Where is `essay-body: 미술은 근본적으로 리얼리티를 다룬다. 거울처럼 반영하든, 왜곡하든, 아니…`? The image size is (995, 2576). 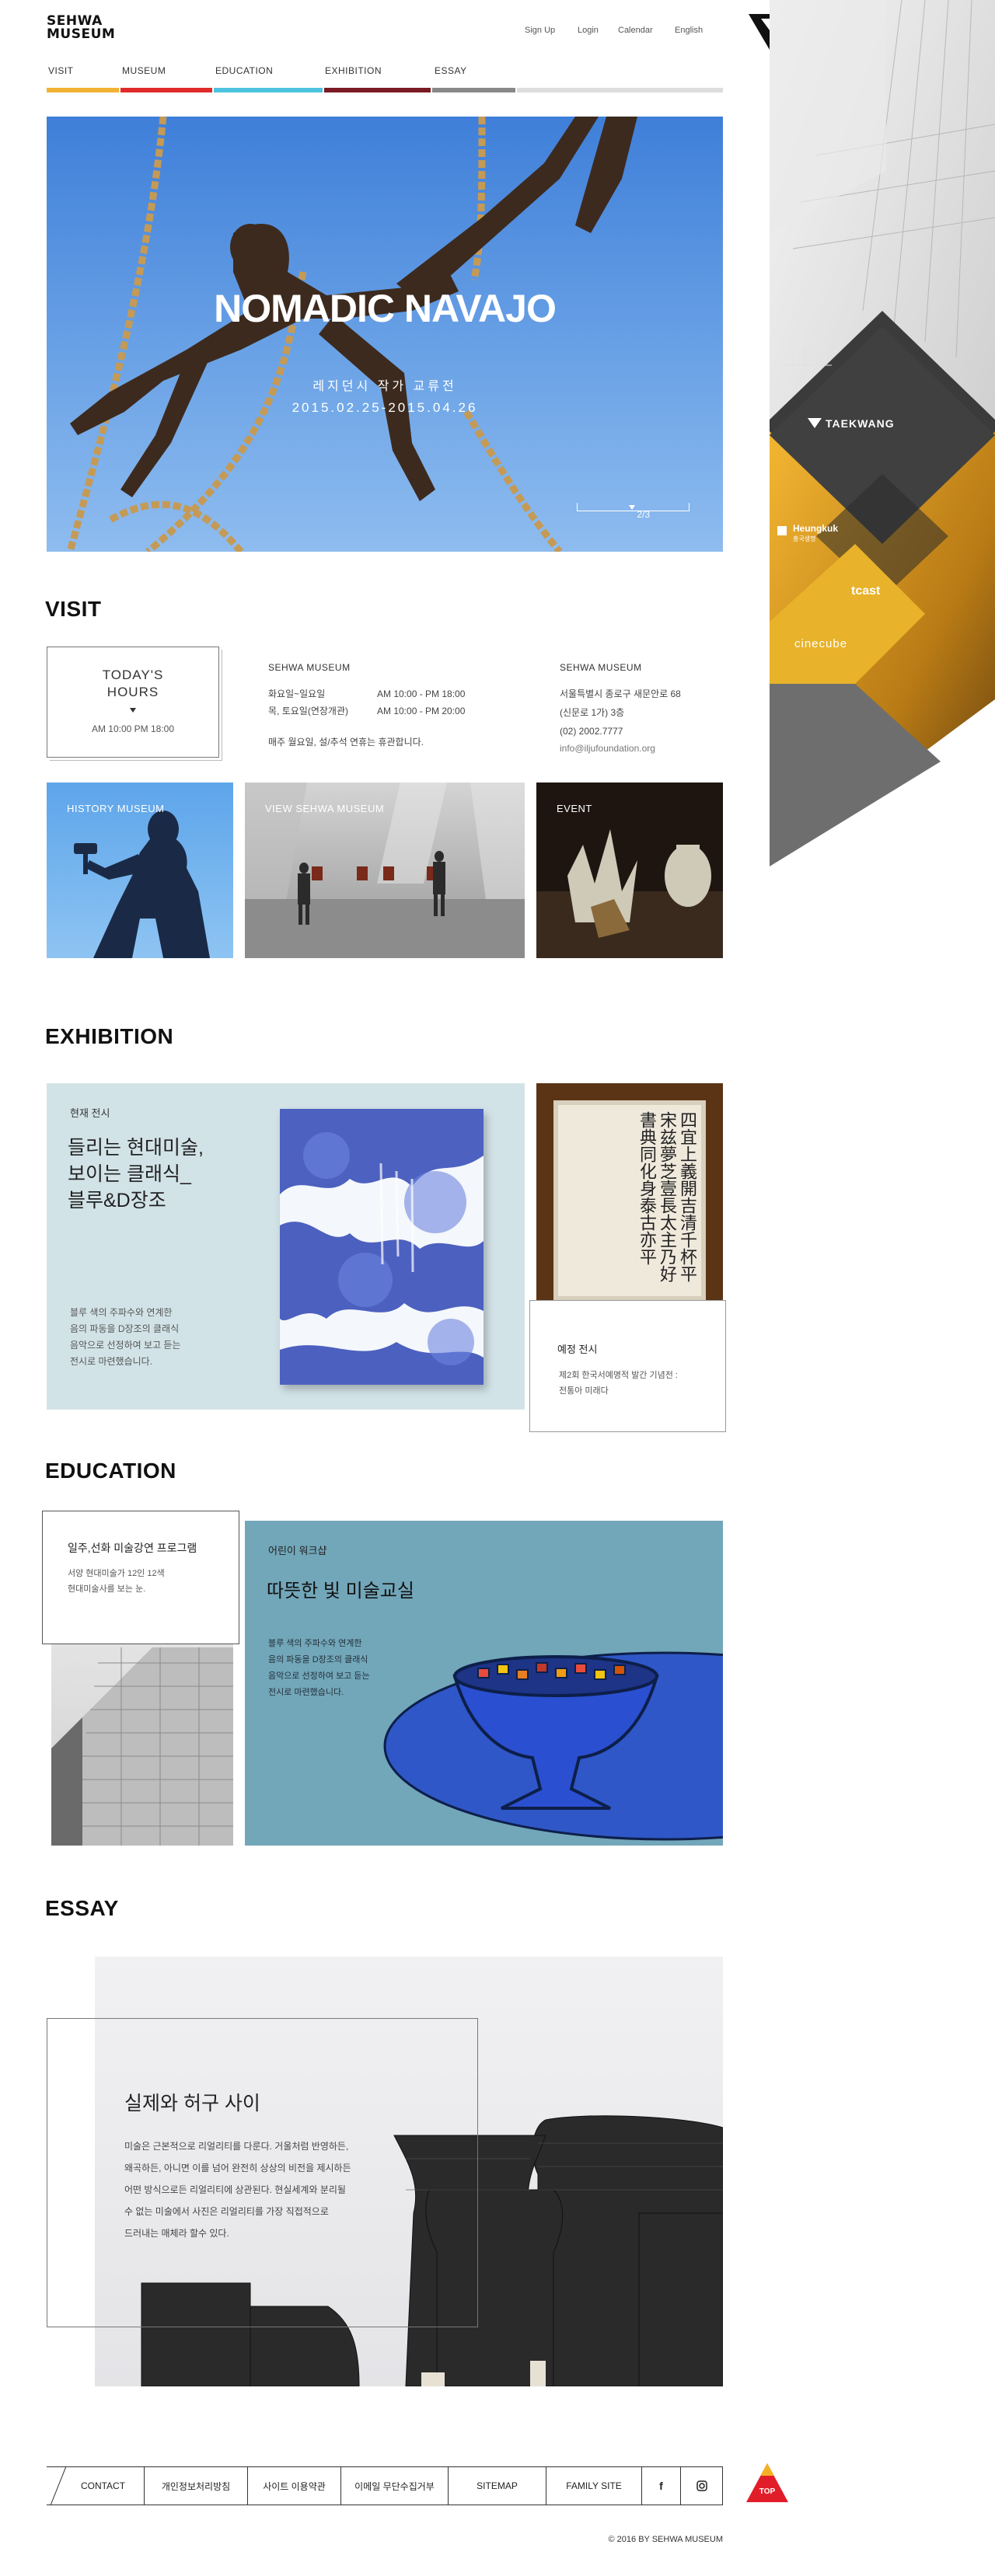
essay-body: 미술은 근본적으로 리얼리티를 다룬다. 거울처럼 반영하든, 왜곡하든, 아니… is located at coordinates (238, 2189).